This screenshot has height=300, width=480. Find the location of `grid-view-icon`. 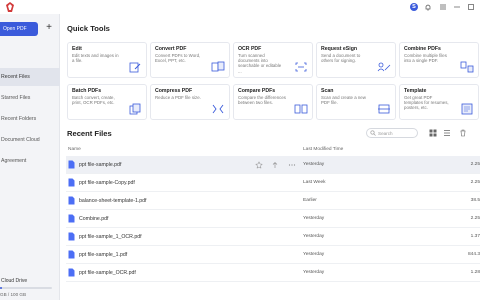

grid-view-icon is located at coordinates (433, 133).